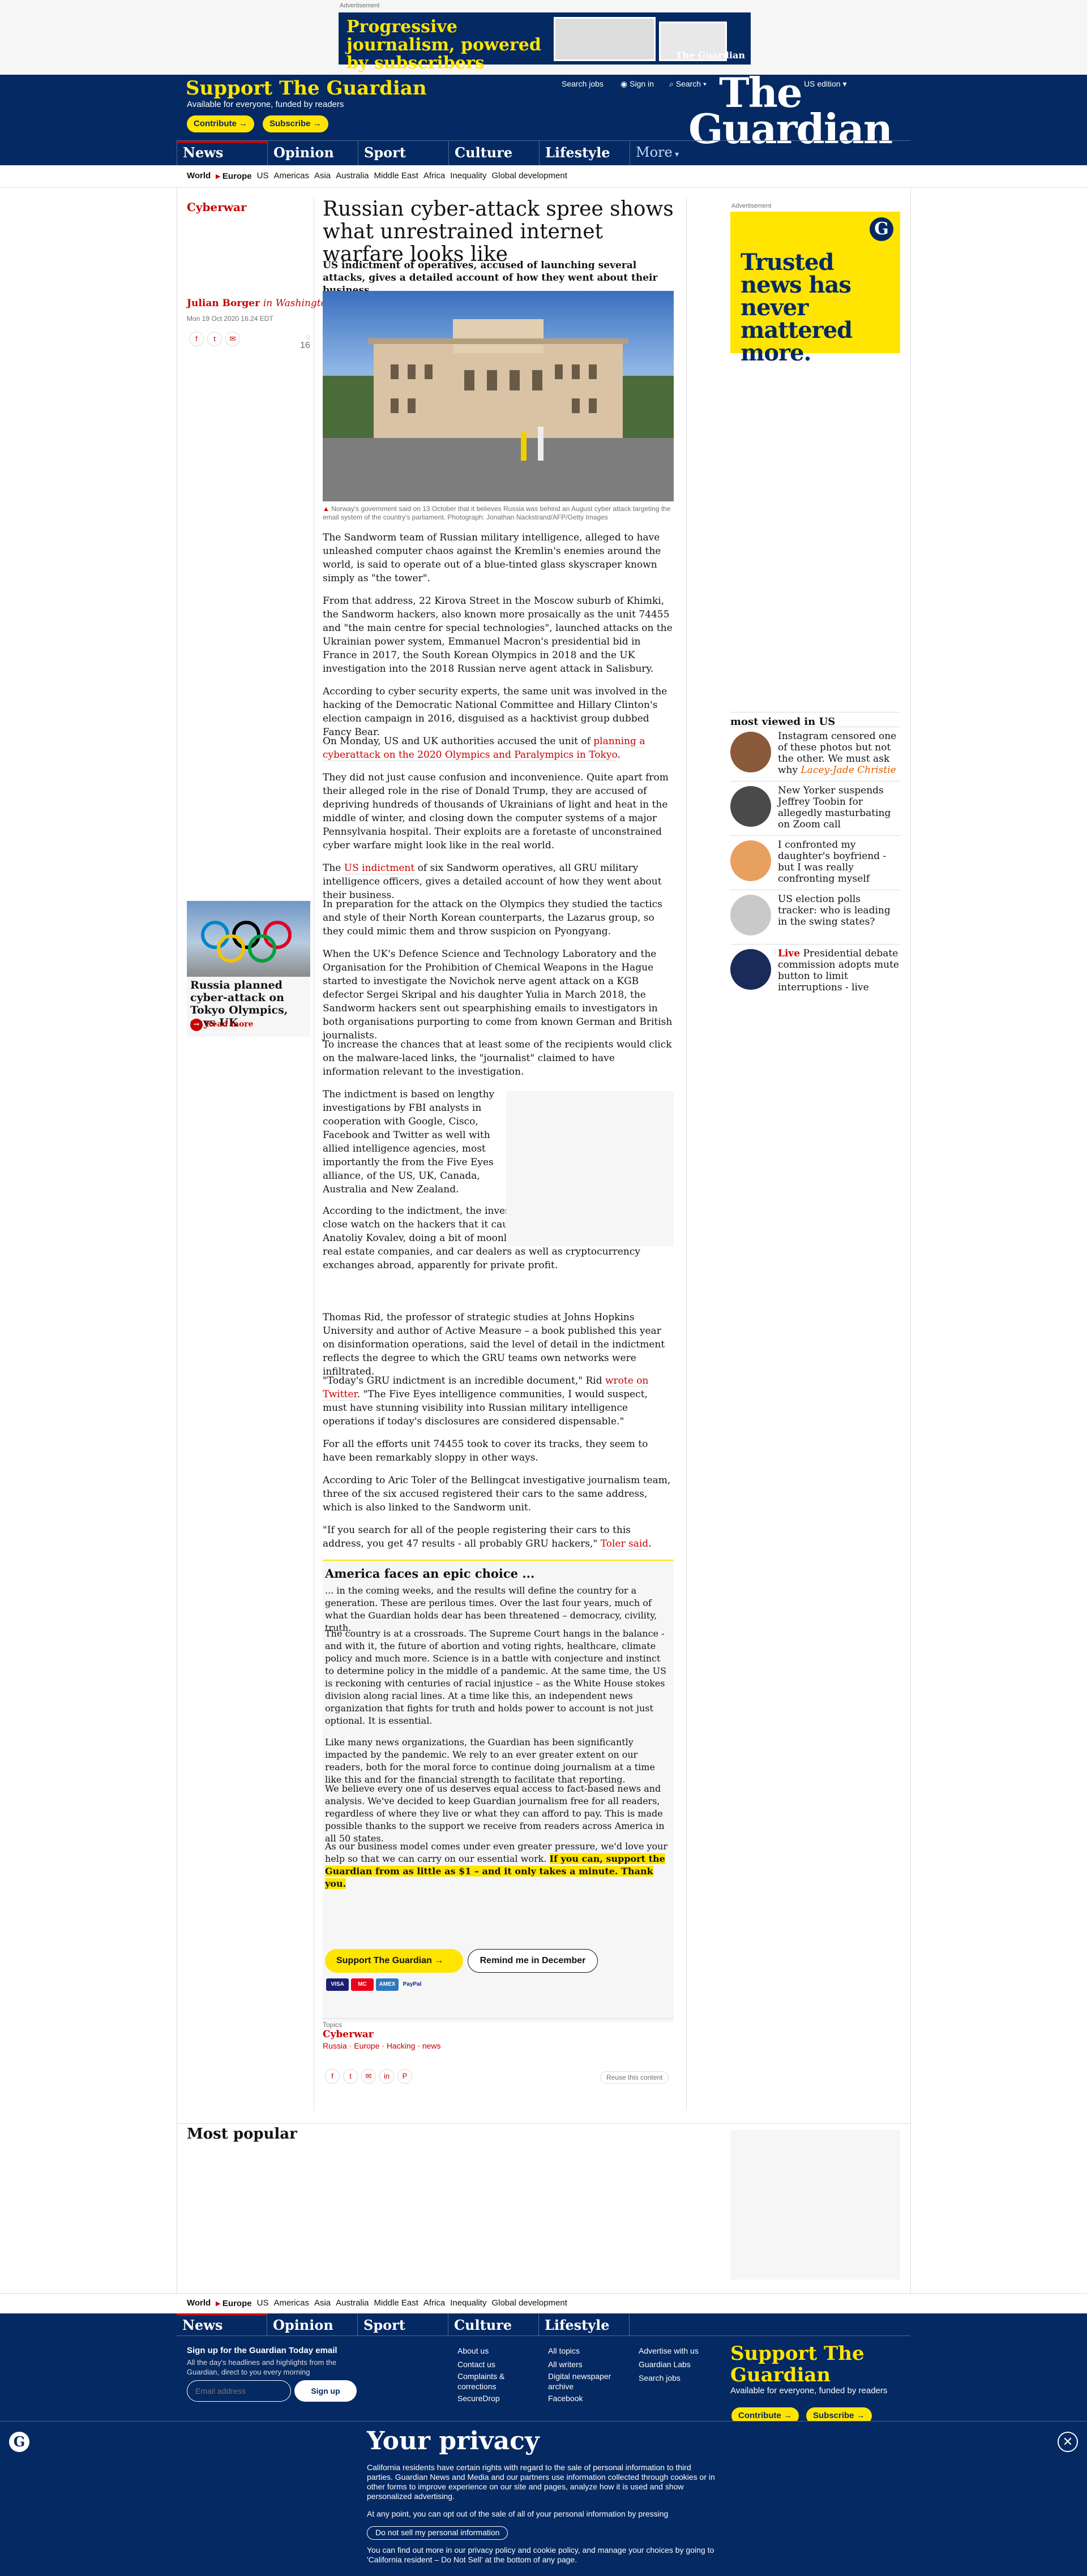  Describe the element at coordinates (437, 2533) in the screenshot. I see `do-not-sell-button: Do not sell my personal information` at that location.